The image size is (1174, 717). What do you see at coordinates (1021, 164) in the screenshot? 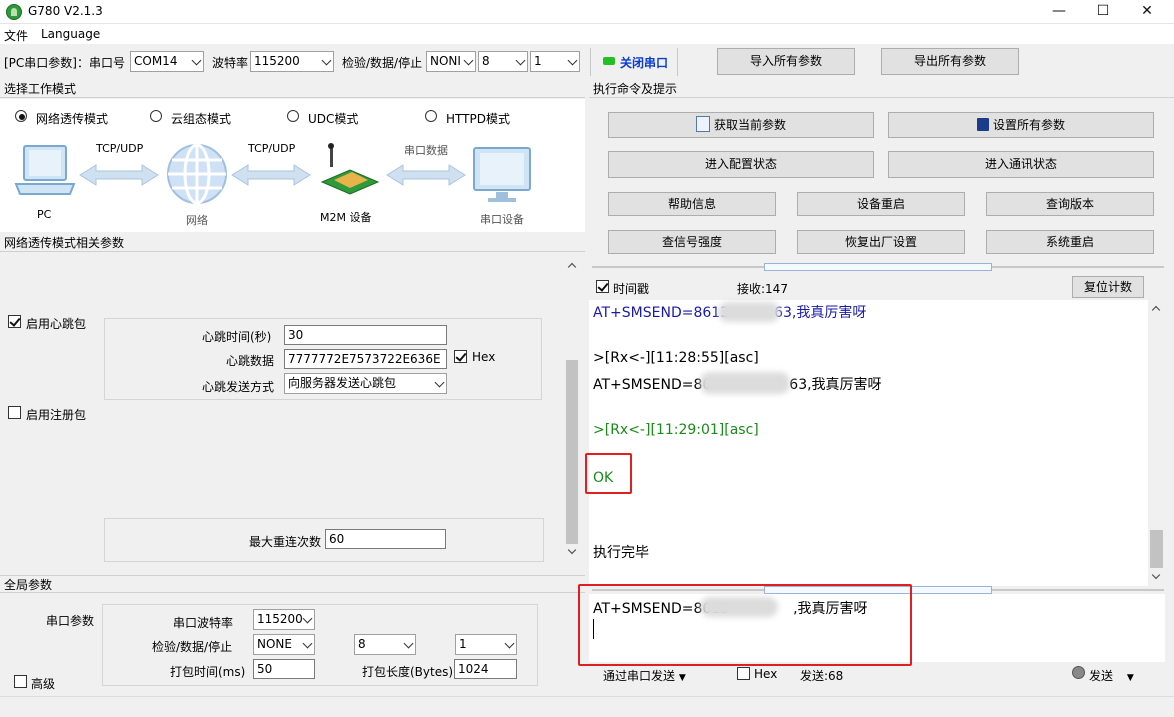
I see `enter-comm-button: 进入通讯状态` at bounding box center [1021, 164].